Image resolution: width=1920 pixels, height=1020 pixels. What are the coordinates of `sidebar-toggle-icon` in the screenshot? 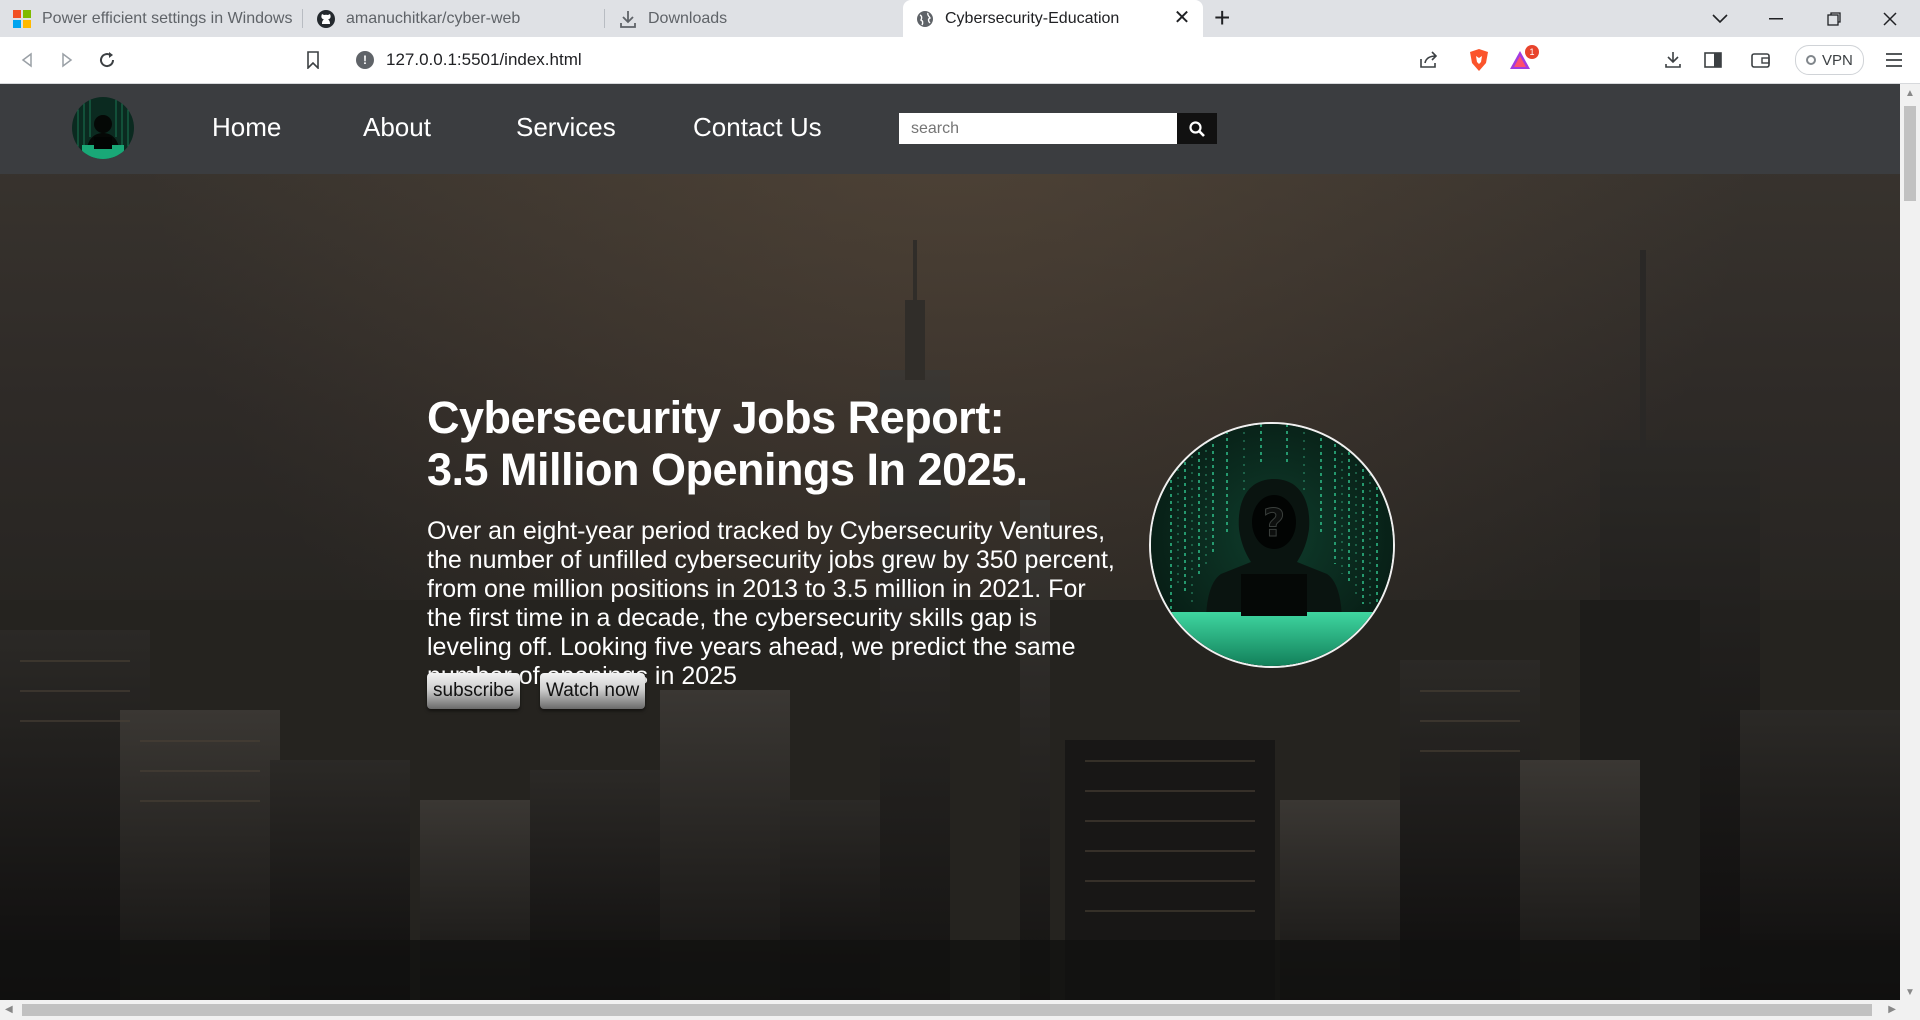 It's located at (1713, 60).